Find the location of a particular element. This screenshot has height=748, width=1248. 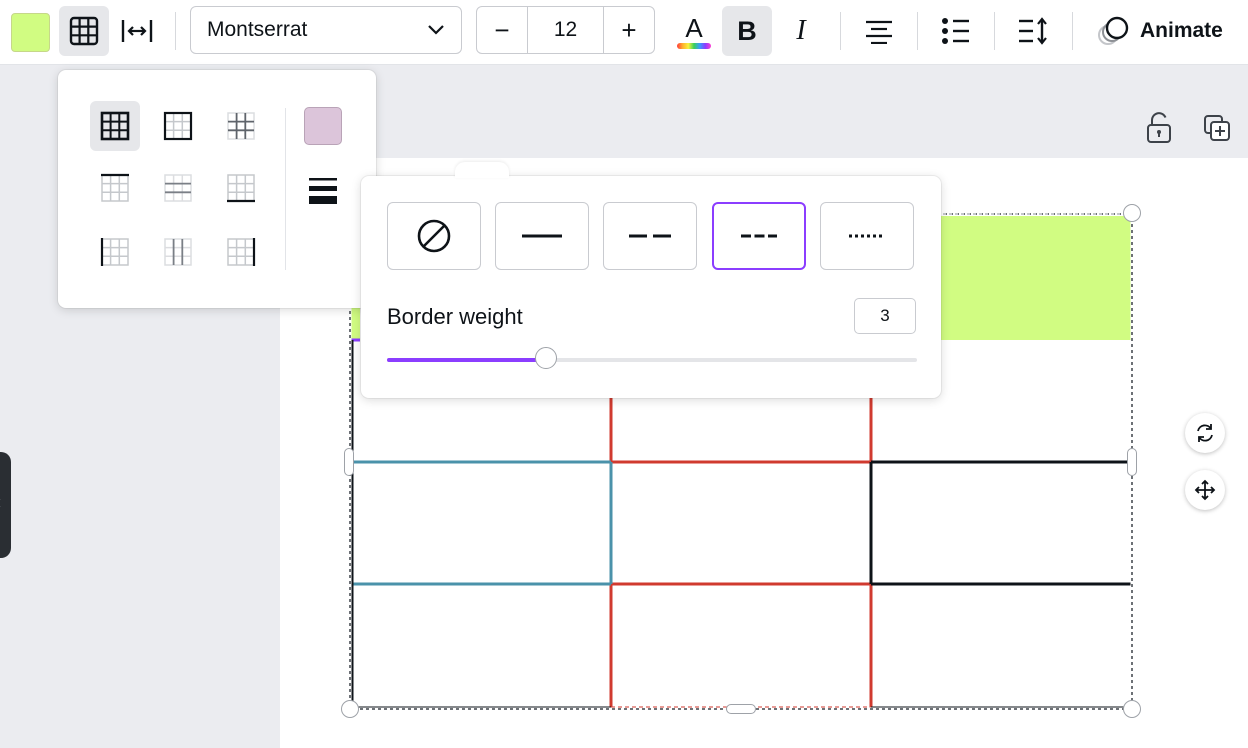

rotate-button is located at coordinates (1205, 433).